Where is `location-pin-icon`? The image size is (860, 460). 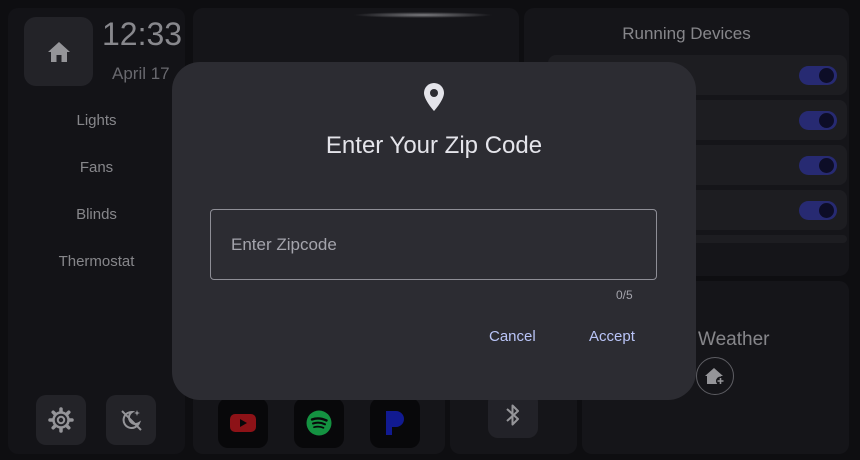
location-pin-icon is located at coordinates (434, 97).